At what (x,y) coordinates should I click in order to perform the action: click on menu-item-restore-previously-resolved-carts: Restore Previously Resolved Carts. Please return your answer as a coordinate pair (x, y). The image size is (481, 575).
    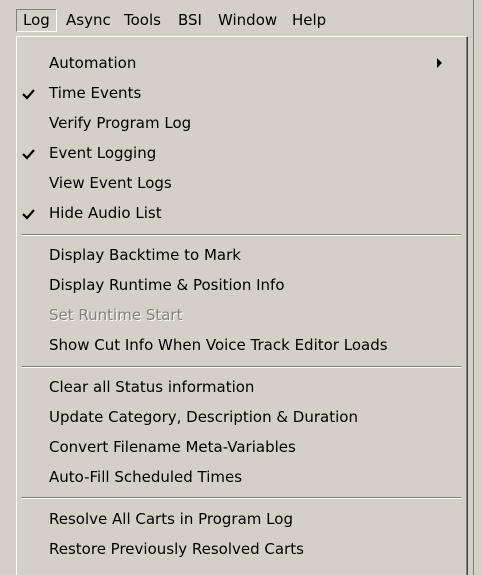
    Looking at the image, I should click on (241, 549).